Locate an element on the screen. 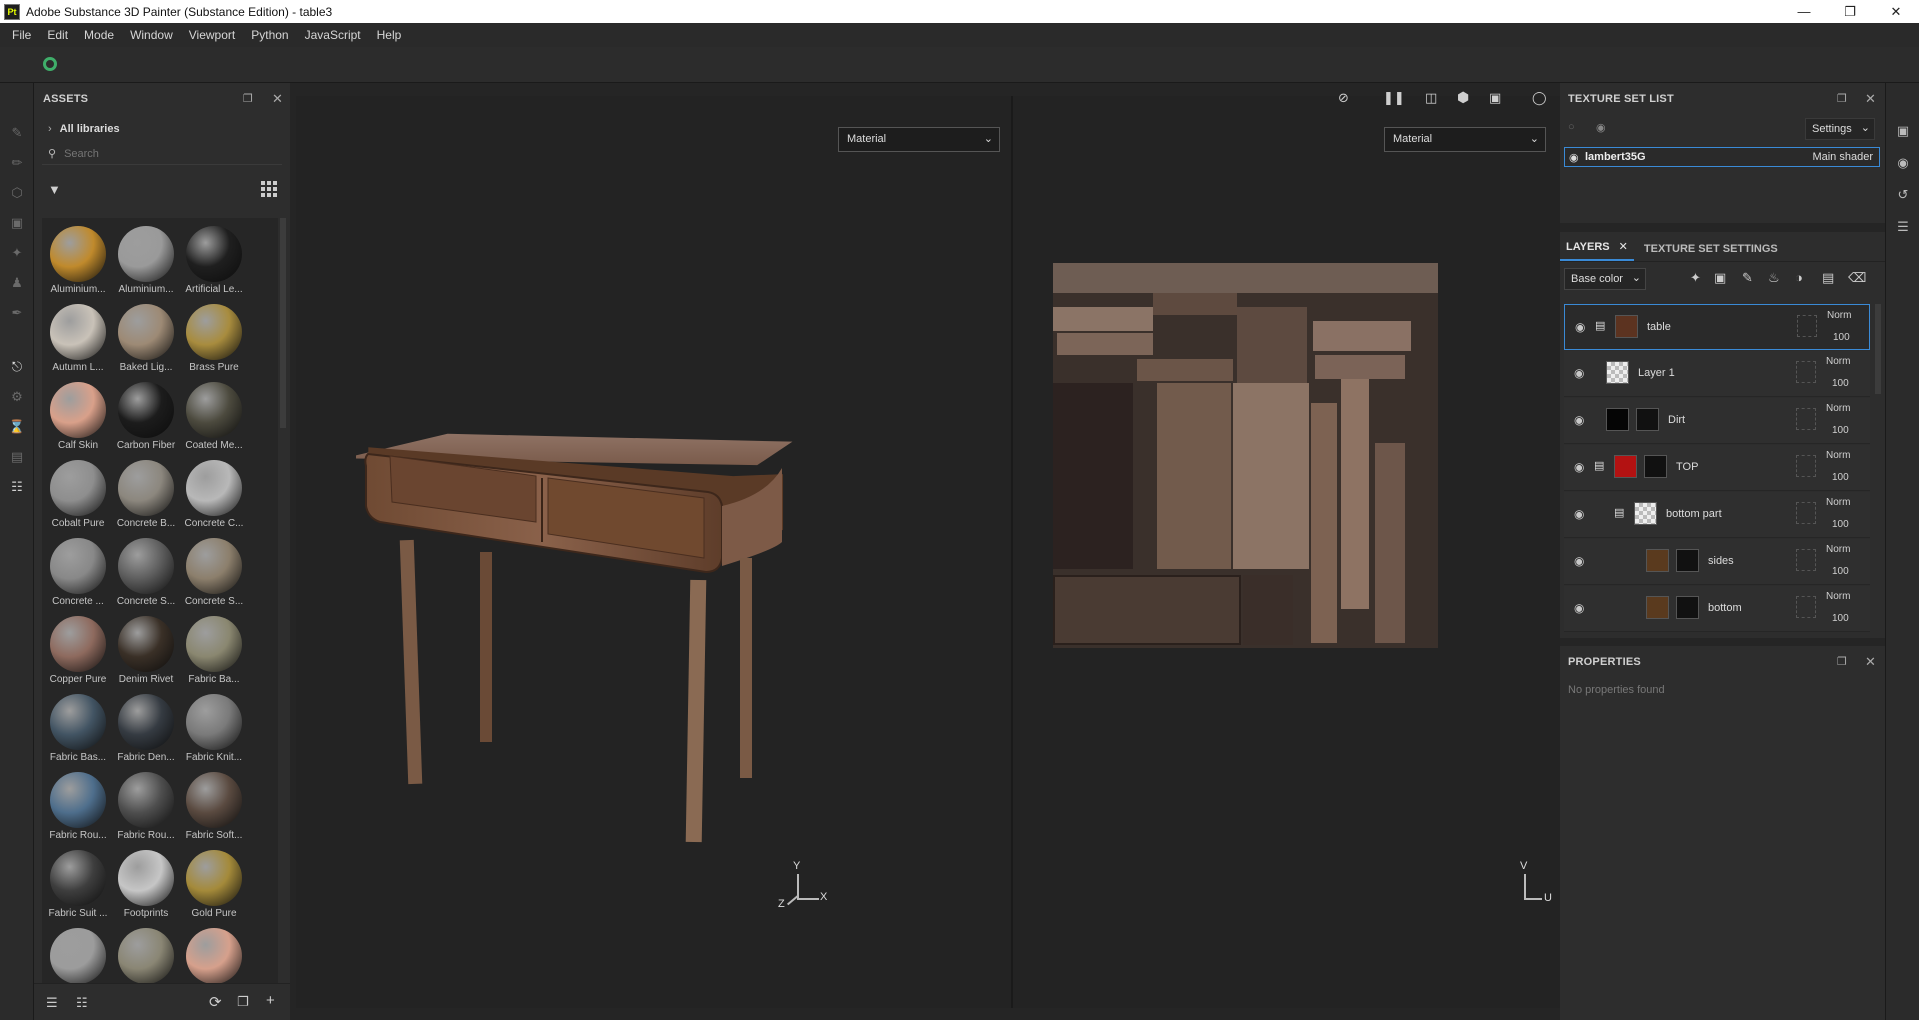 The width and height of the screenshot is (1919, 1020). material-thumbnail: Calf Skin is located at coordinates (78, 416).